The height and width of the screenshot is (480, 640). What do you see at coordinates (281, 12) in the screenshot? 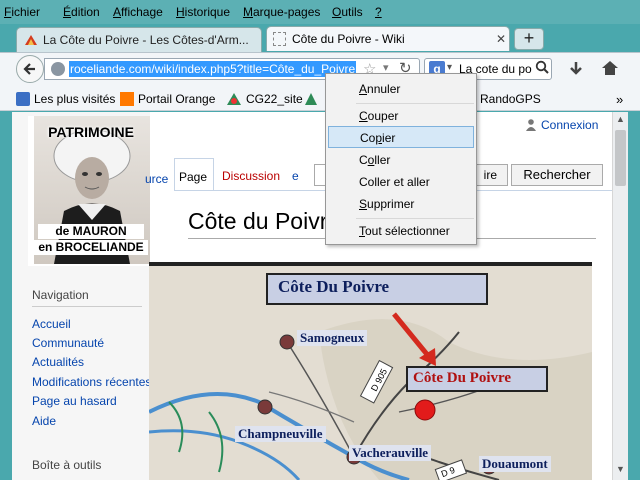
I see `menu-marque-pages: Marque-pages` at bounding box center [281, 12].